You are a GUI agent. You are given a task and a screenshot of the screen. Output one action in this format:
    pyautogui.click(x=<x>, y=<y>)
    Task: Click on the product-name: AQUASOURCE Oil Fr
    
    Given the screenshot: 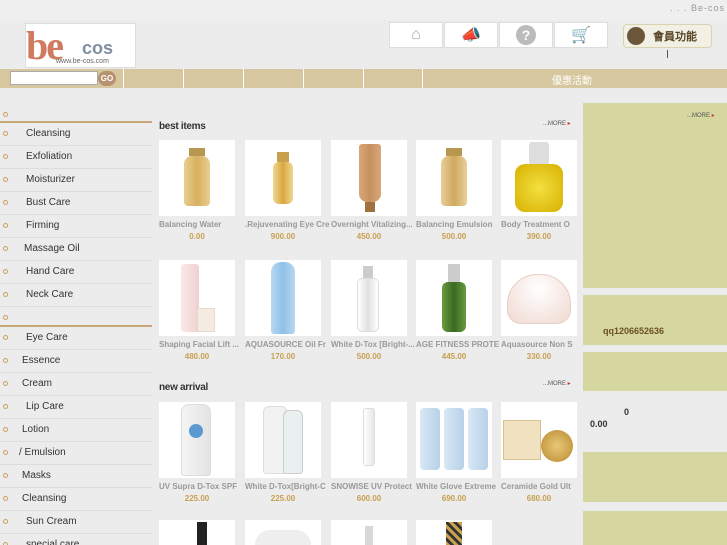 What is the action you would take?
    pyautogui.click(x=288, y=344)
    